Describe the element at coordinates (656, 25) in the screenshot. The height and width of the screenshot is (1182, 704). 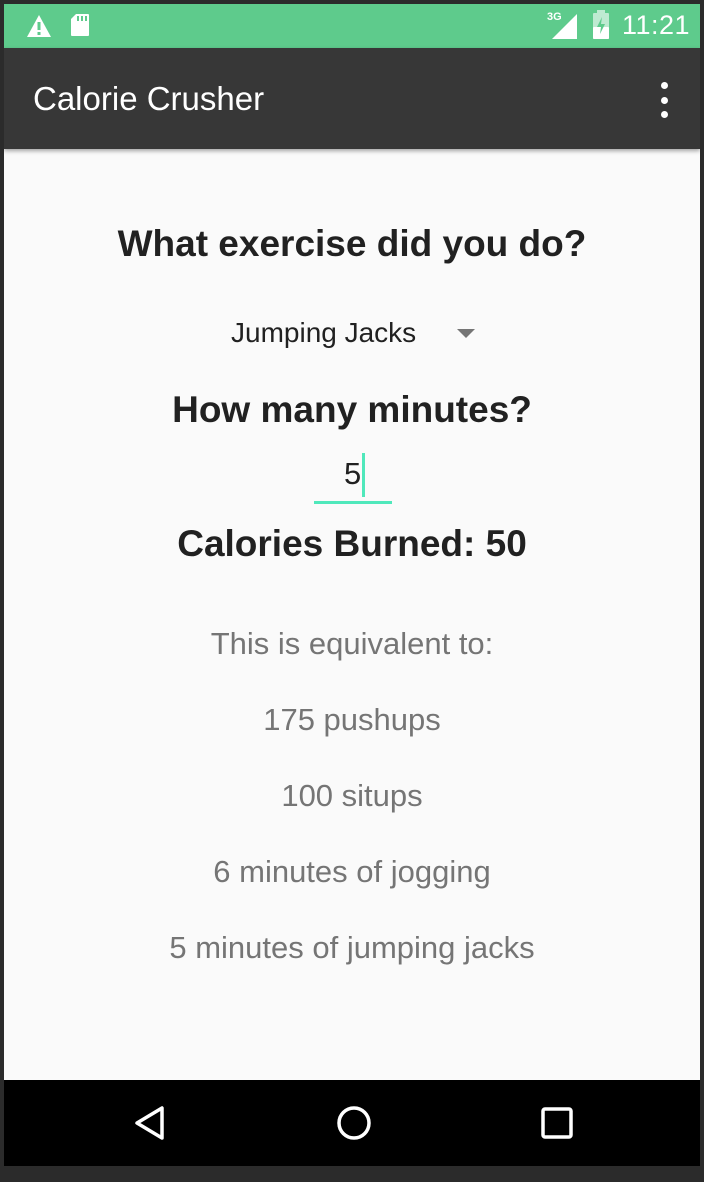
I see `clock: 11:21` at that location.